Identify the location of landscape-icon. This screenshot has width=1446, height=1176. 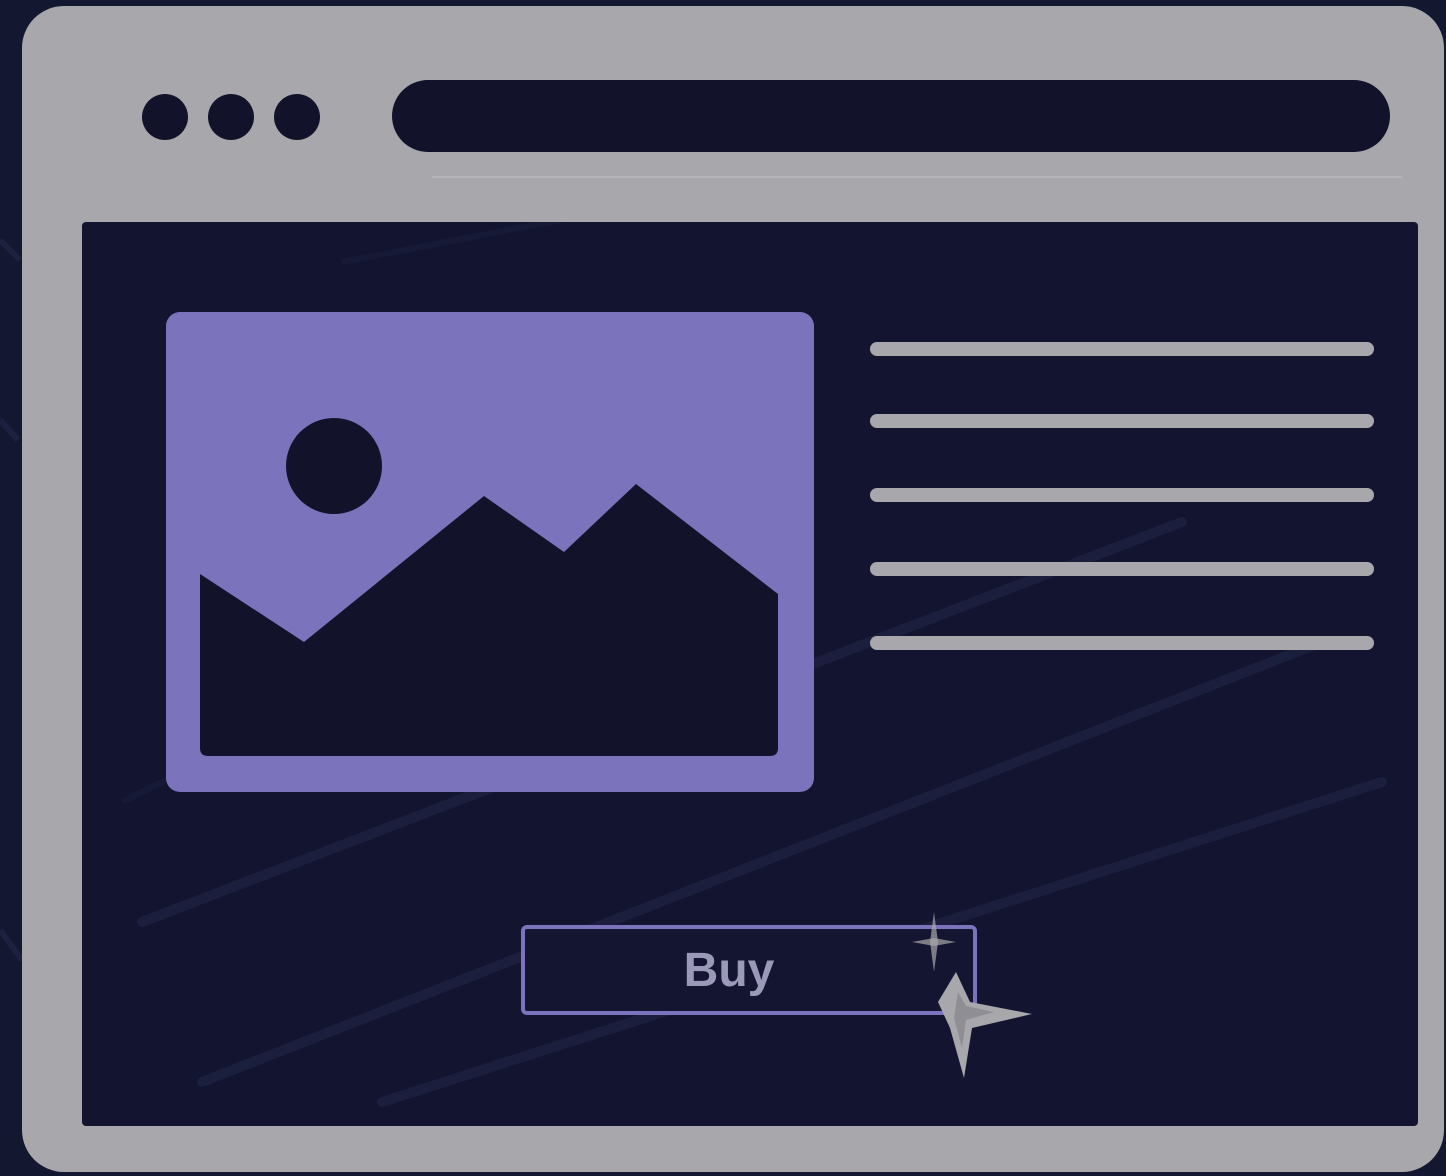
(489, 587).